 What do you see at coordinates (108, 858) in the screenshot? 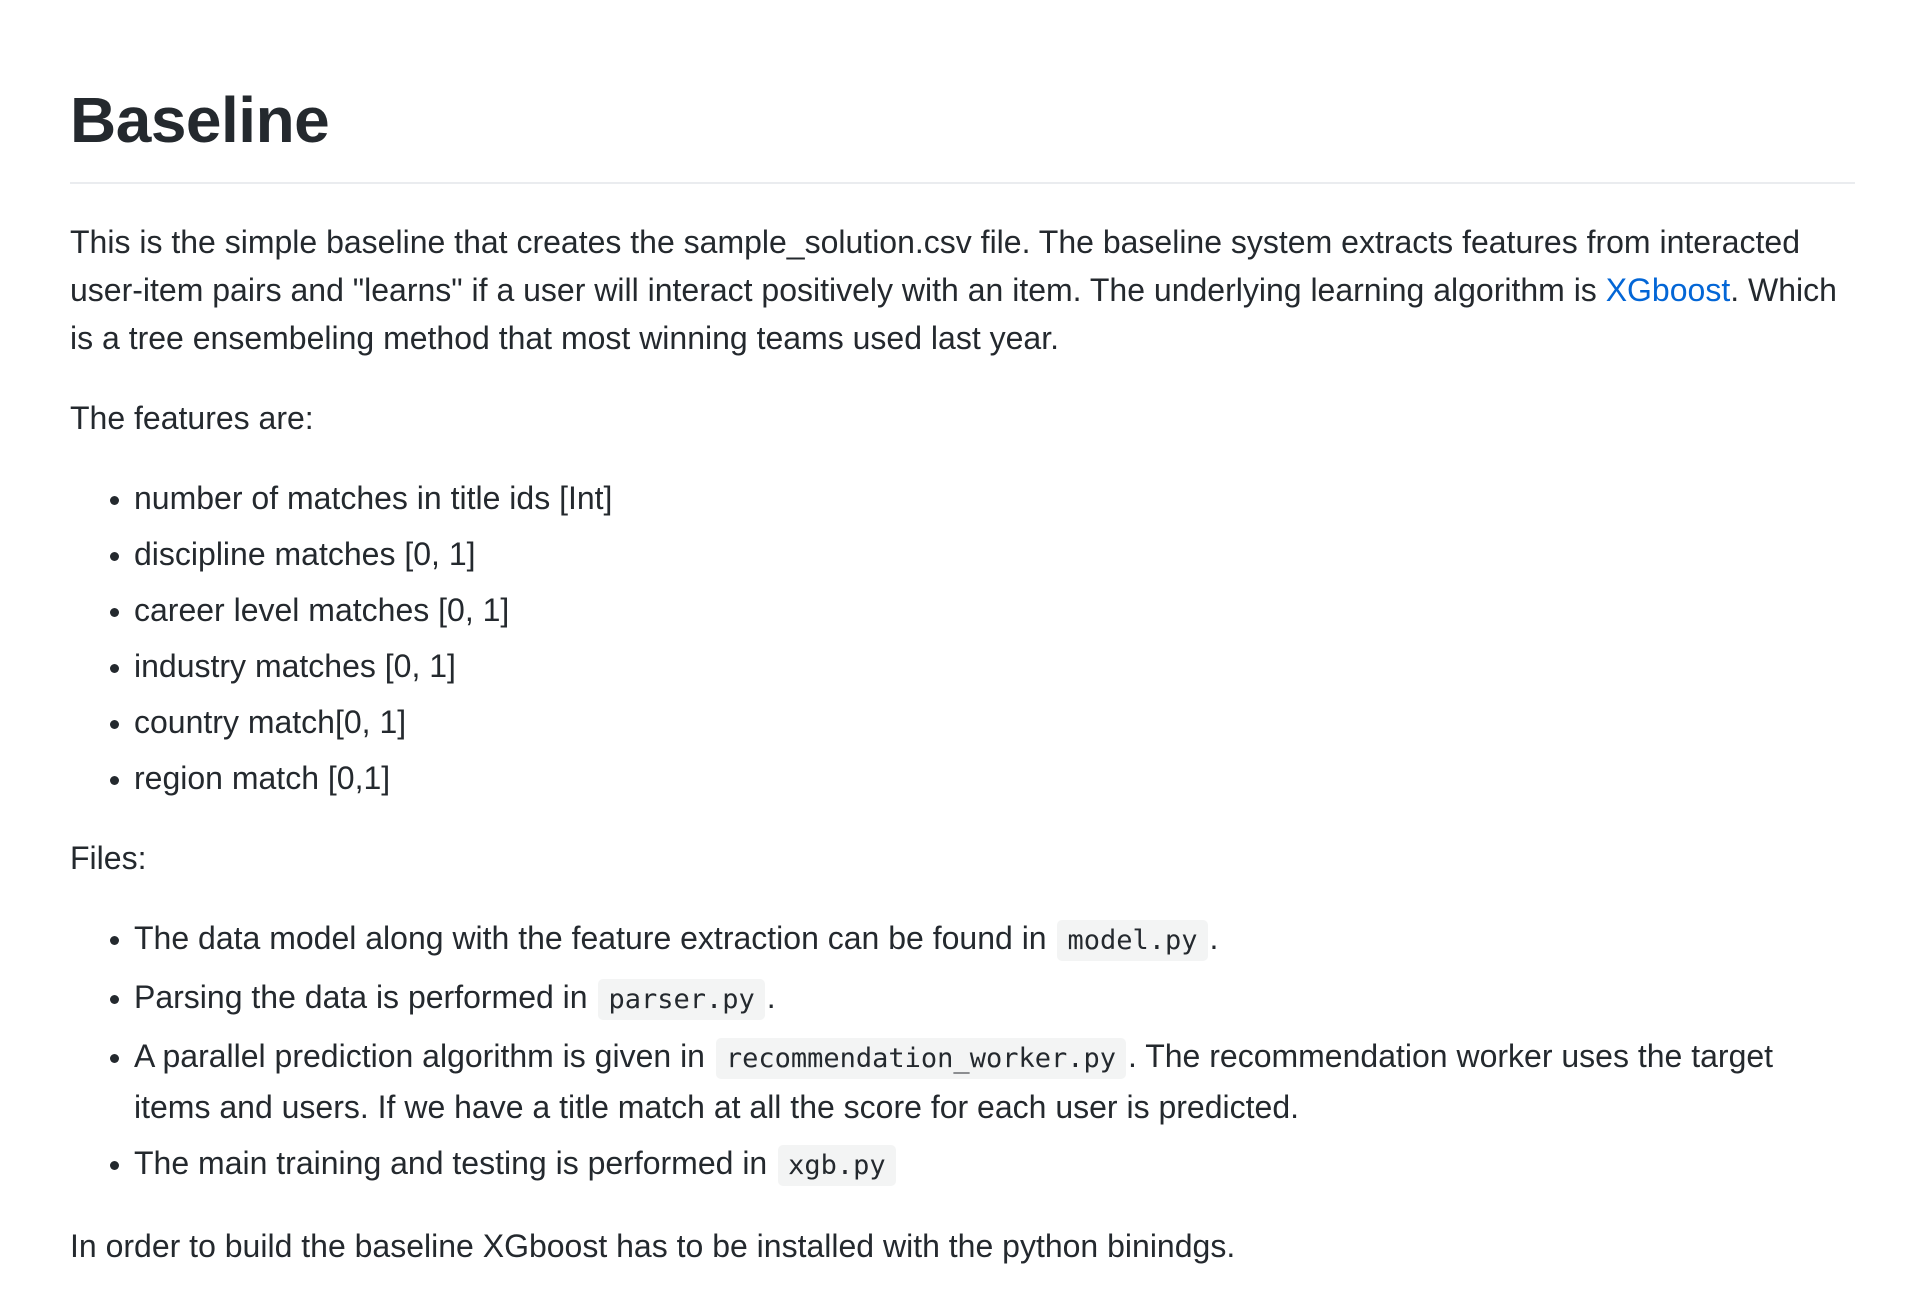
I see `files-heading: Files:` at bounding box center [108, 858].